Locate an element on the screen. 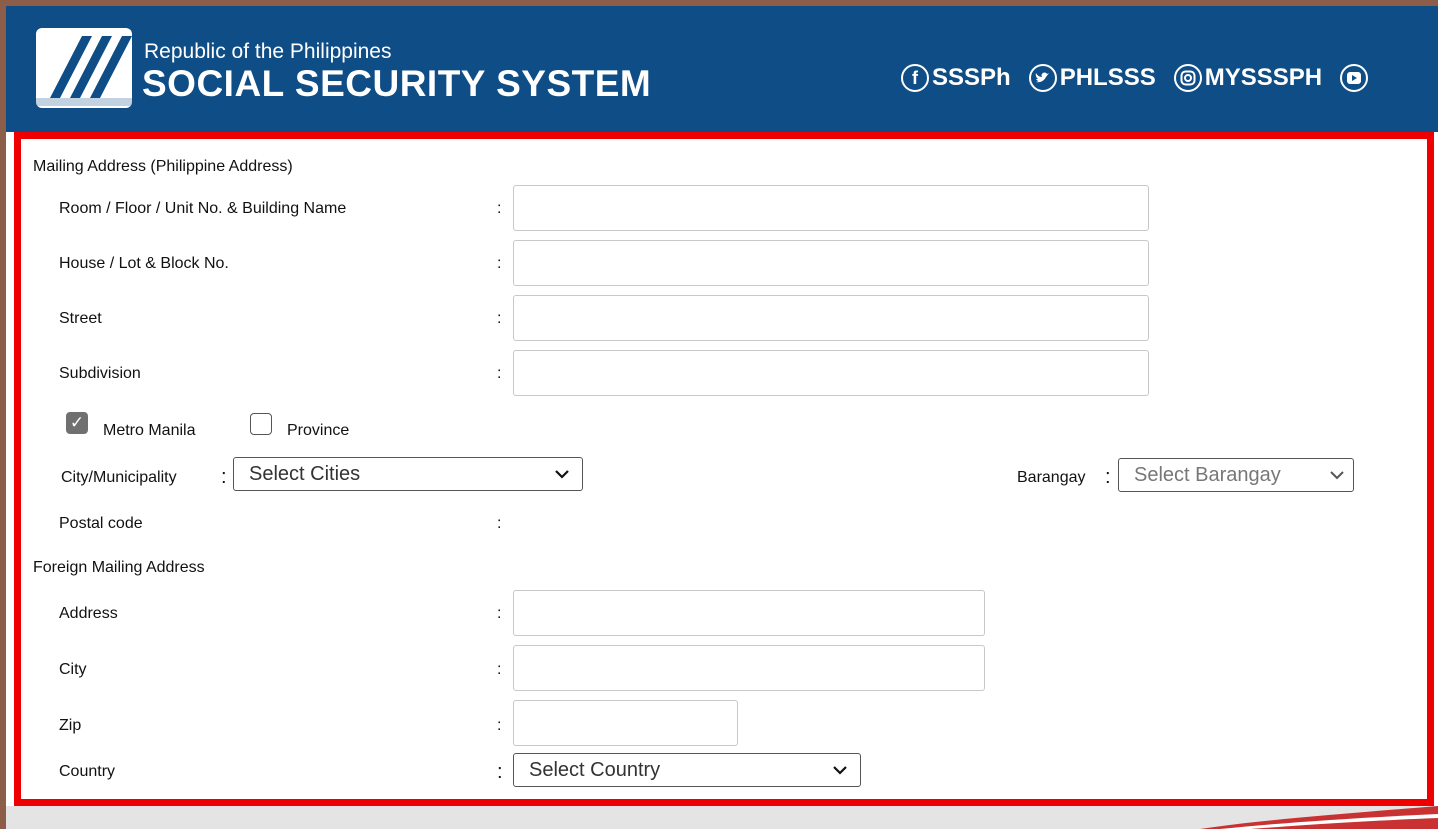 Image resolution: width=1438 pixels, height=829 pixels. facebook-icon: f is located at coordinates (915, 78).